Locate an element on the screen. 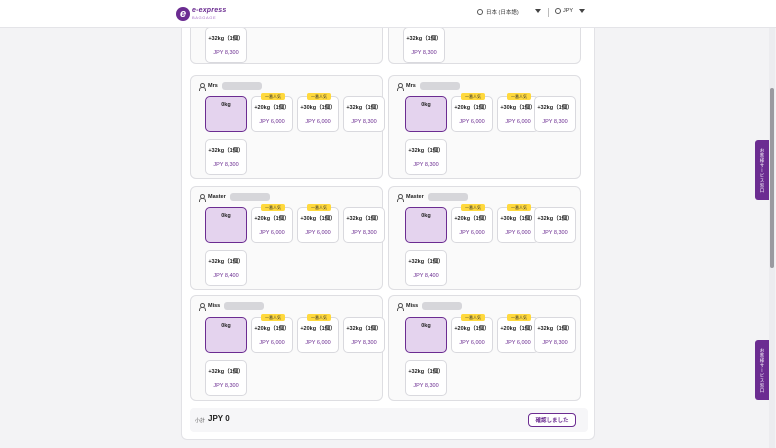 This screenshot has width=776, height=448. confirm-button: 確認しました is located at coordinates (552, 420).